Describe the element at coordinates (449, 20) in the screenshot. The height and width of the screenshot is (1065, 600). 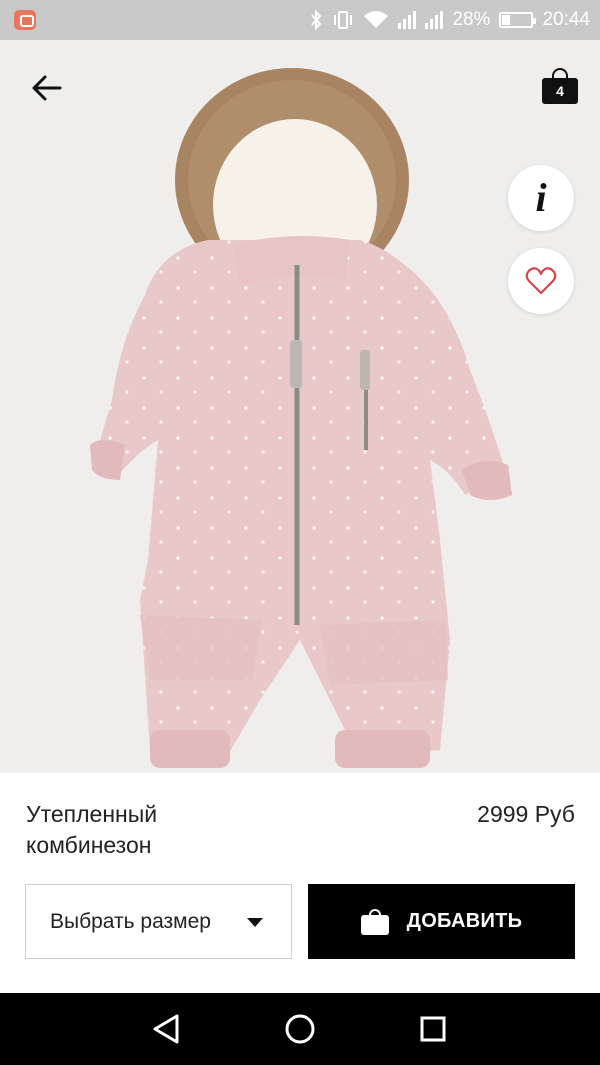
I see `system-icons: 28% 20:44` at that location.